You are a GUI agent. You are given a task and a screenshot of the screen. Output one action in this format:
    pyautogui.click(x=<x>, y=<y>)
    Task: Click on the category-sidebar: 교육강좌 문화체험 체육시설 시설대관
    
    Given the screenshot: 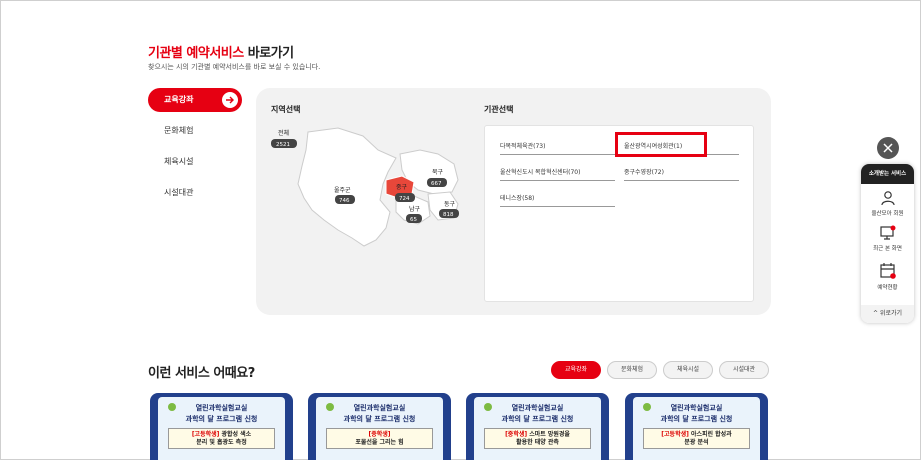 What is the action you would take?
    pyautogui.click(x=195, y=150)
    